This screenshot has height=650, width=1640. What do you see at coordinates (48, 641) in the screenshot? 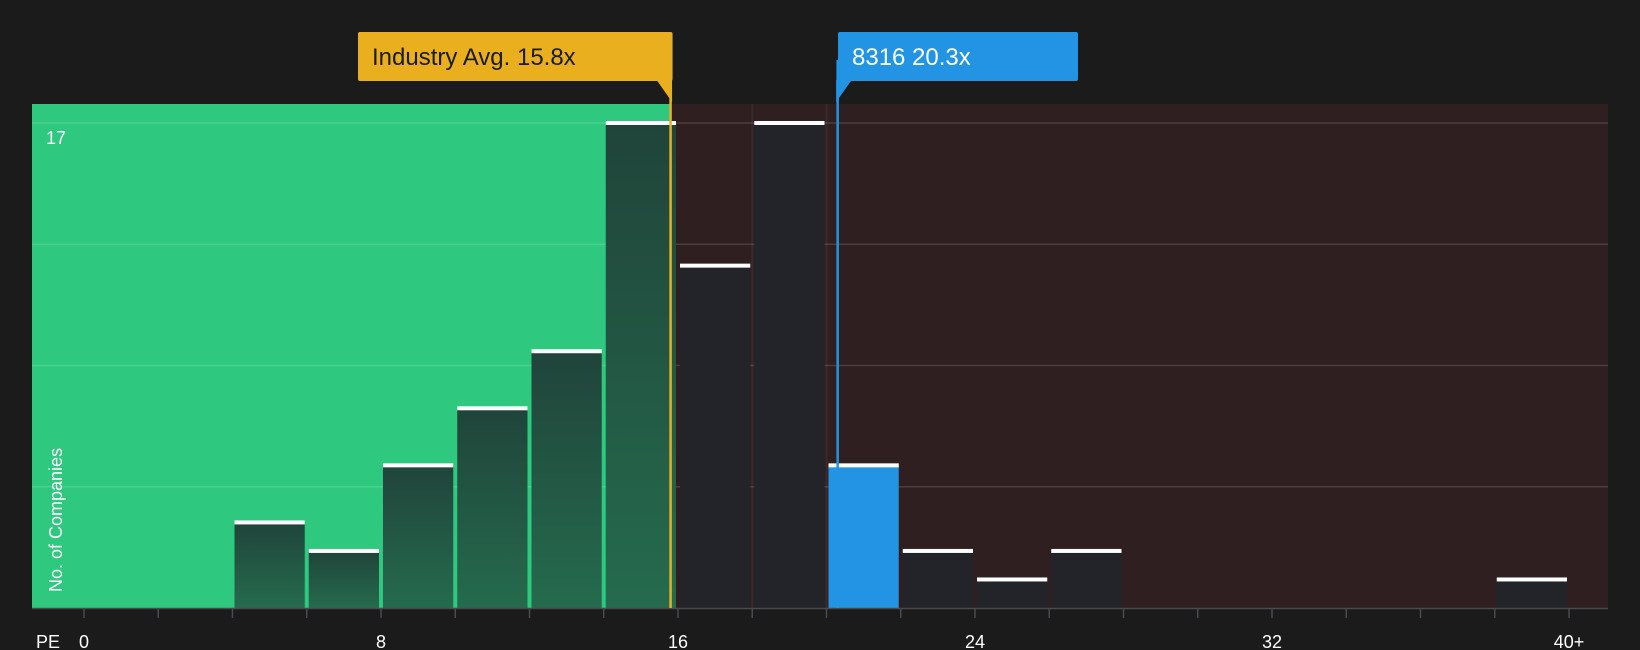
I see `x-axis-label: PE` at bounding box center [48, 641].